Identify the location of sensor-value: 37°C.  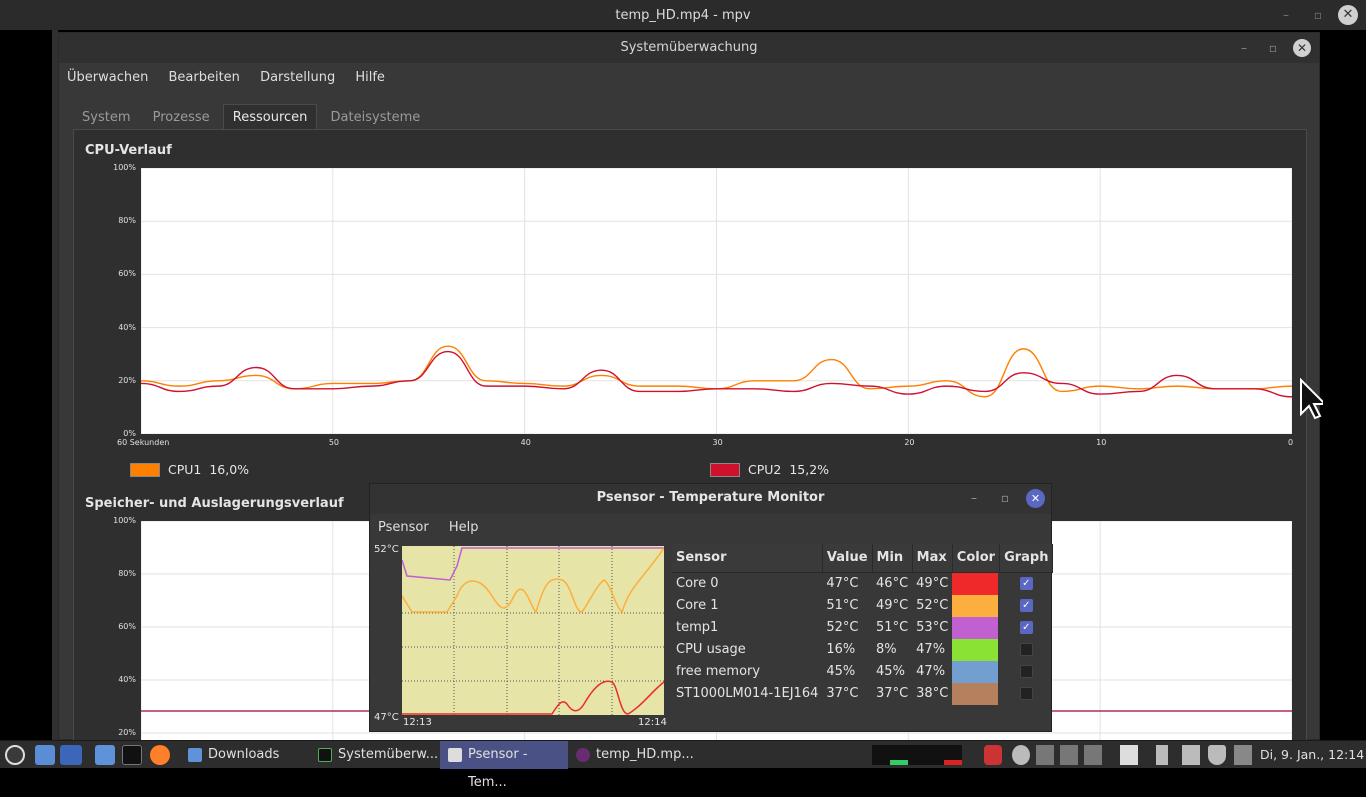
(842, 693).